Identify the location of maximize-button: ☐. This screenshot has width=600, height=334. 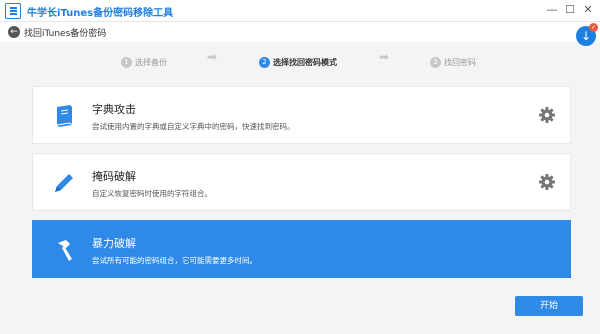
(570, 10).